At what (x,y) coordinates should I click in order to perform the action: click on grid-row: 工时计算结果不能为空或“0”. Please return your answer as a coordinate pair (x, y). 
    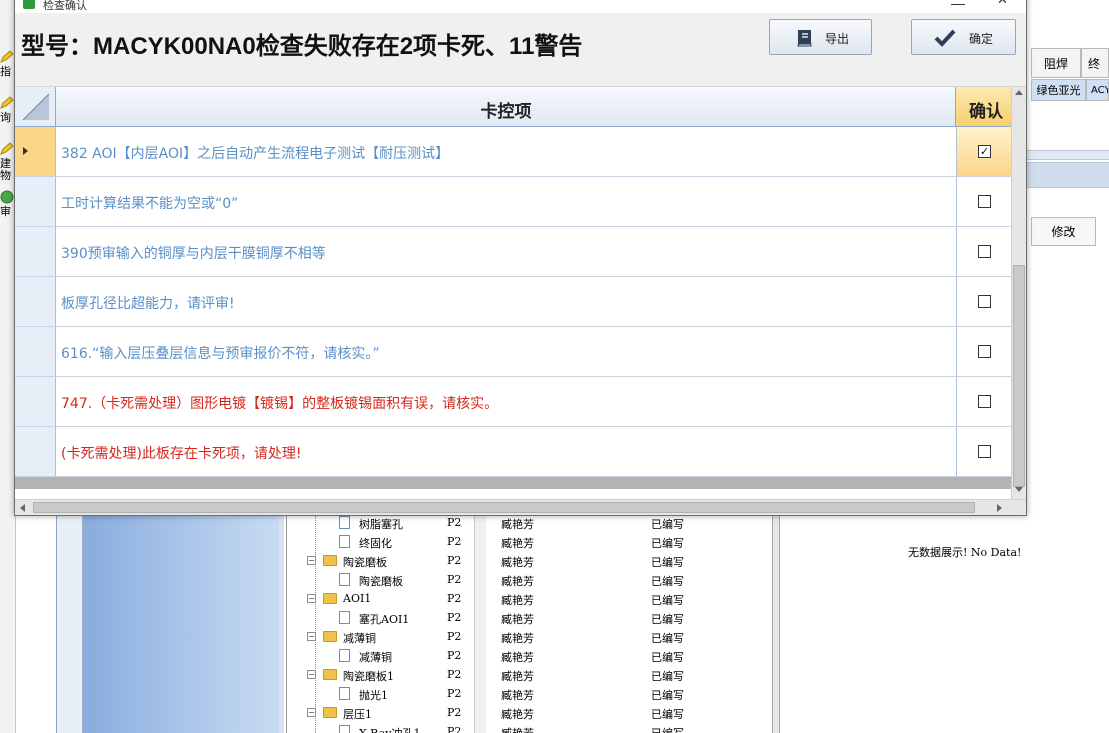
    Looking at the image, I should click on (513, 202).